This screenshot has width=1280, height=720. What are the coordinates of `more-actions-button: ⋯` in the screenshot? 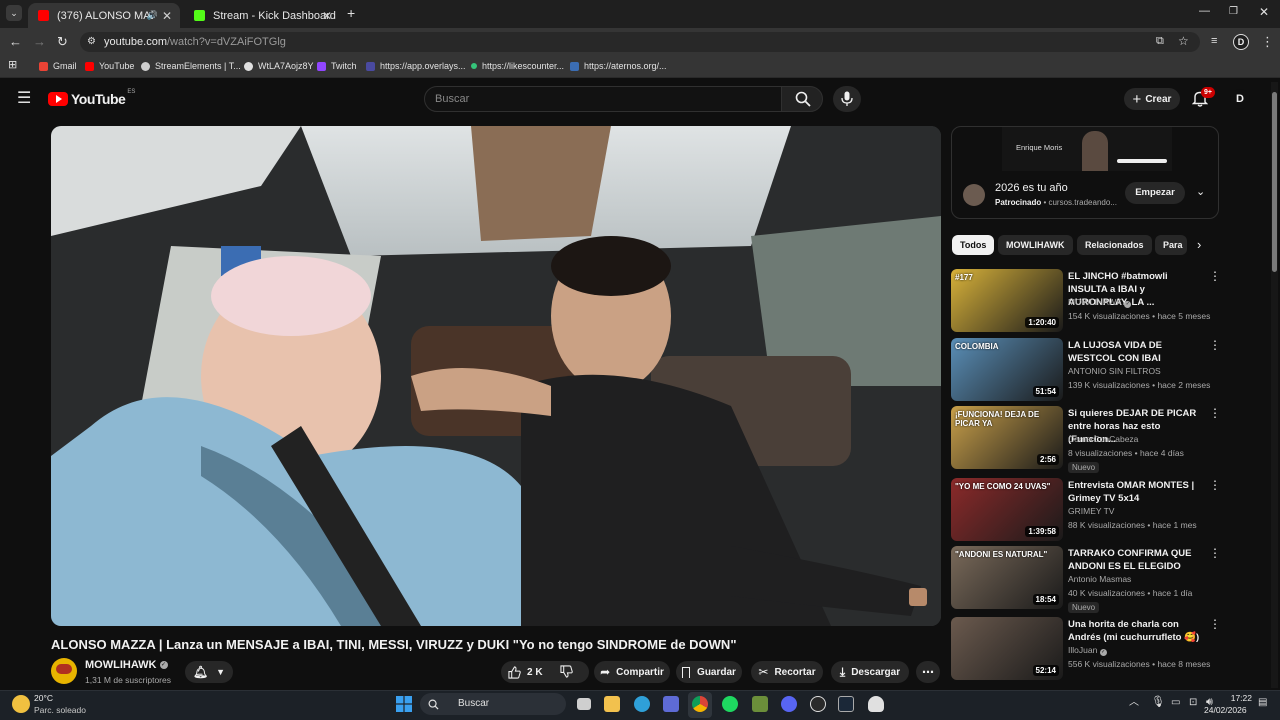 It's located at (928, 672).